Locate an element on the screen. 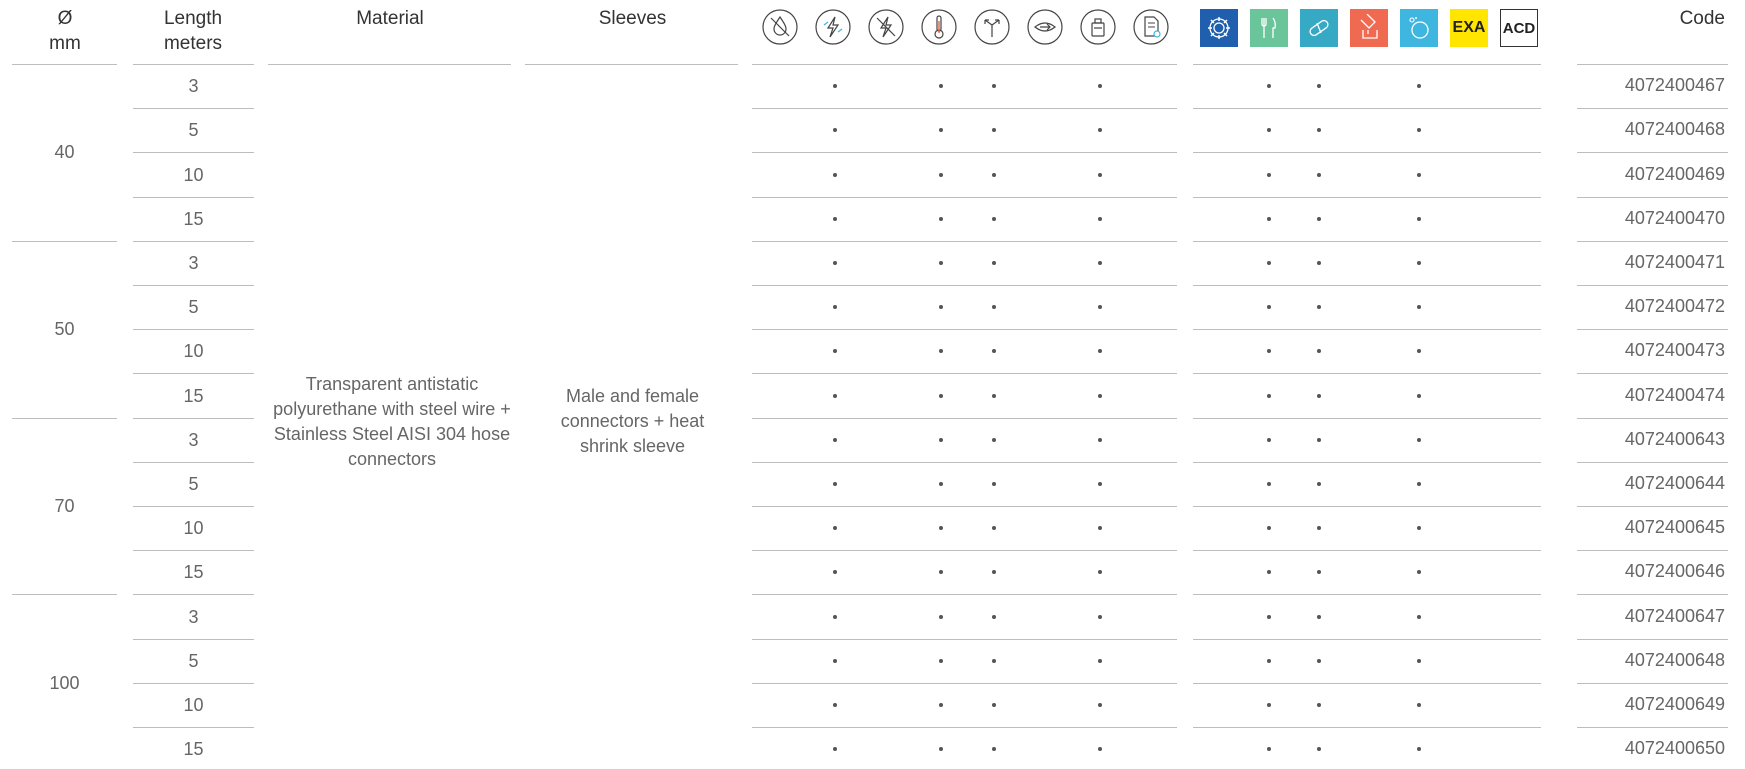 The height and width of the screenshot is (769, 1745). diameter-cell: 100 is located at coordinates (64, 682).